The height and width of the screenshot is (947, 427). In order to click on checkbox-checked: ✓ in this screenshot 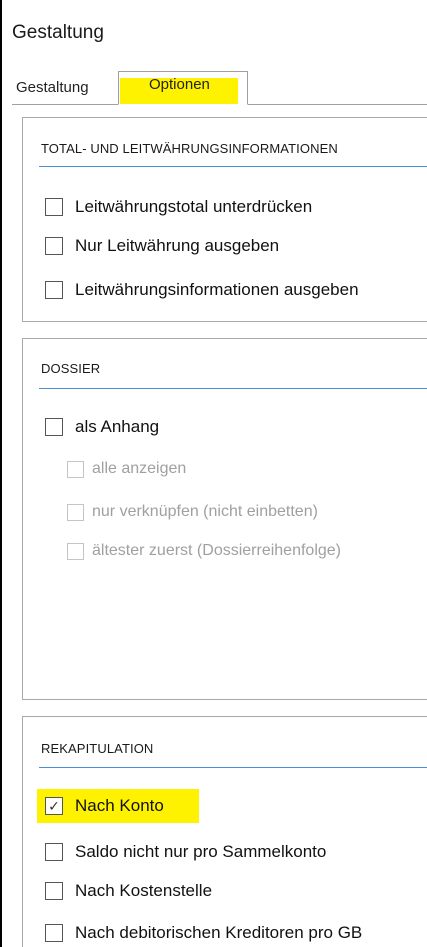, I will do `click(54, 806)`.